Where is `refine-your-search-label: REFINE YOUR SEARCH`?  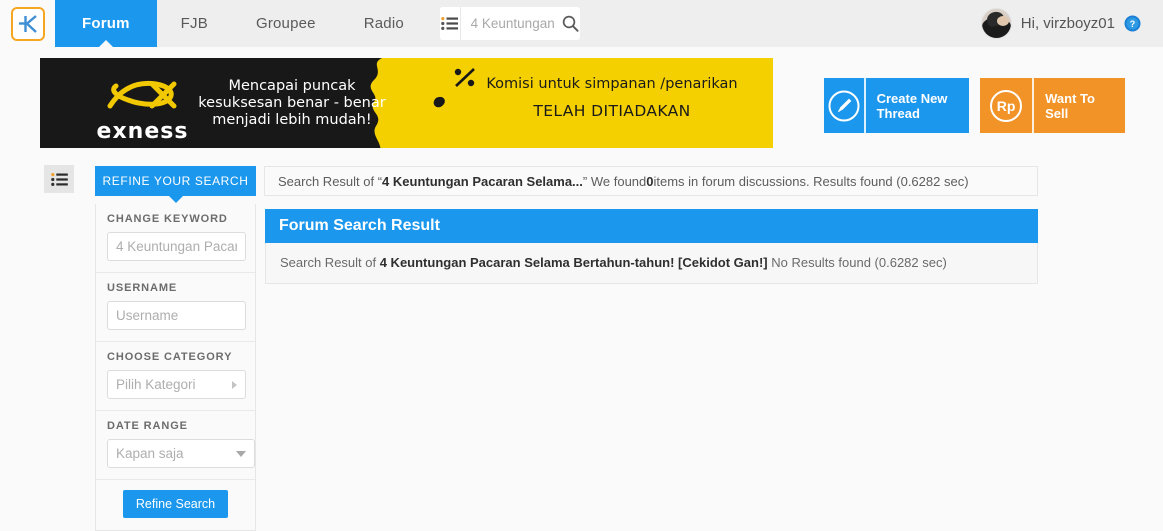 refine-your-search-label: REFINE YOUR SEARCH is located at coordinates (175, 181).